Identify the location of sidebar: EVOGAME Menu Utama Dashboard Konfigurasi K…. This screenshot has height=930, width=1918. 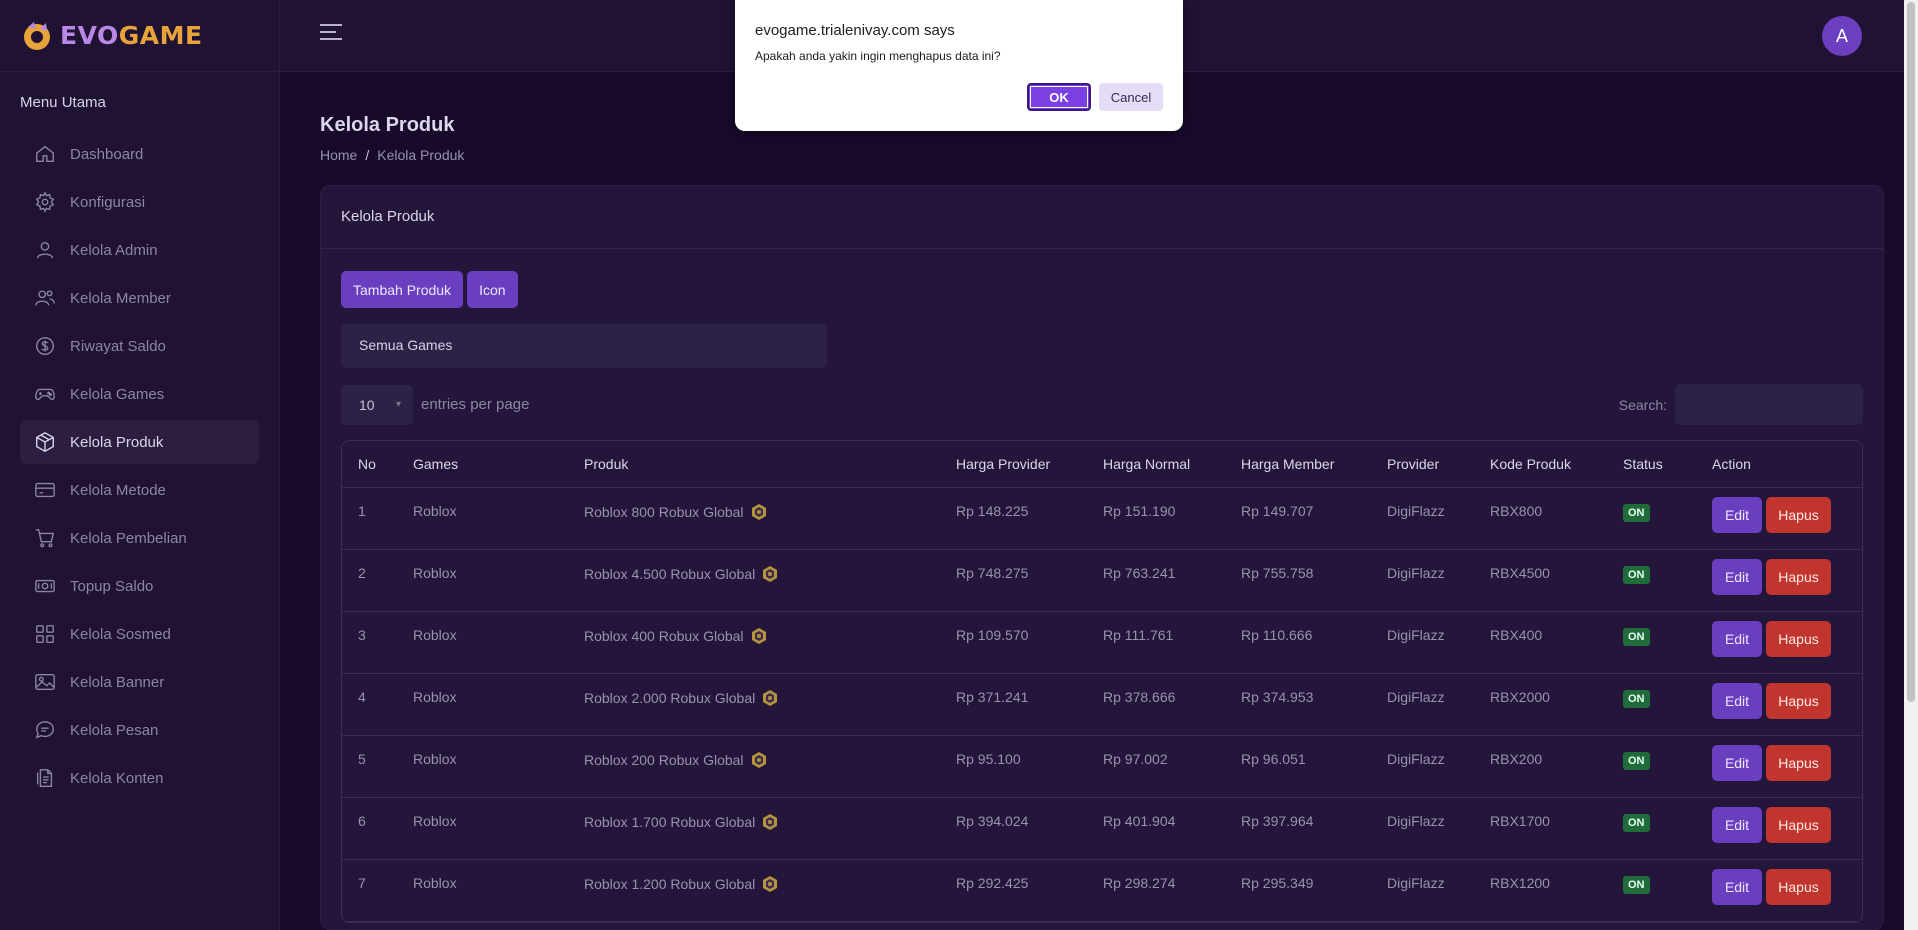
(140, 465).